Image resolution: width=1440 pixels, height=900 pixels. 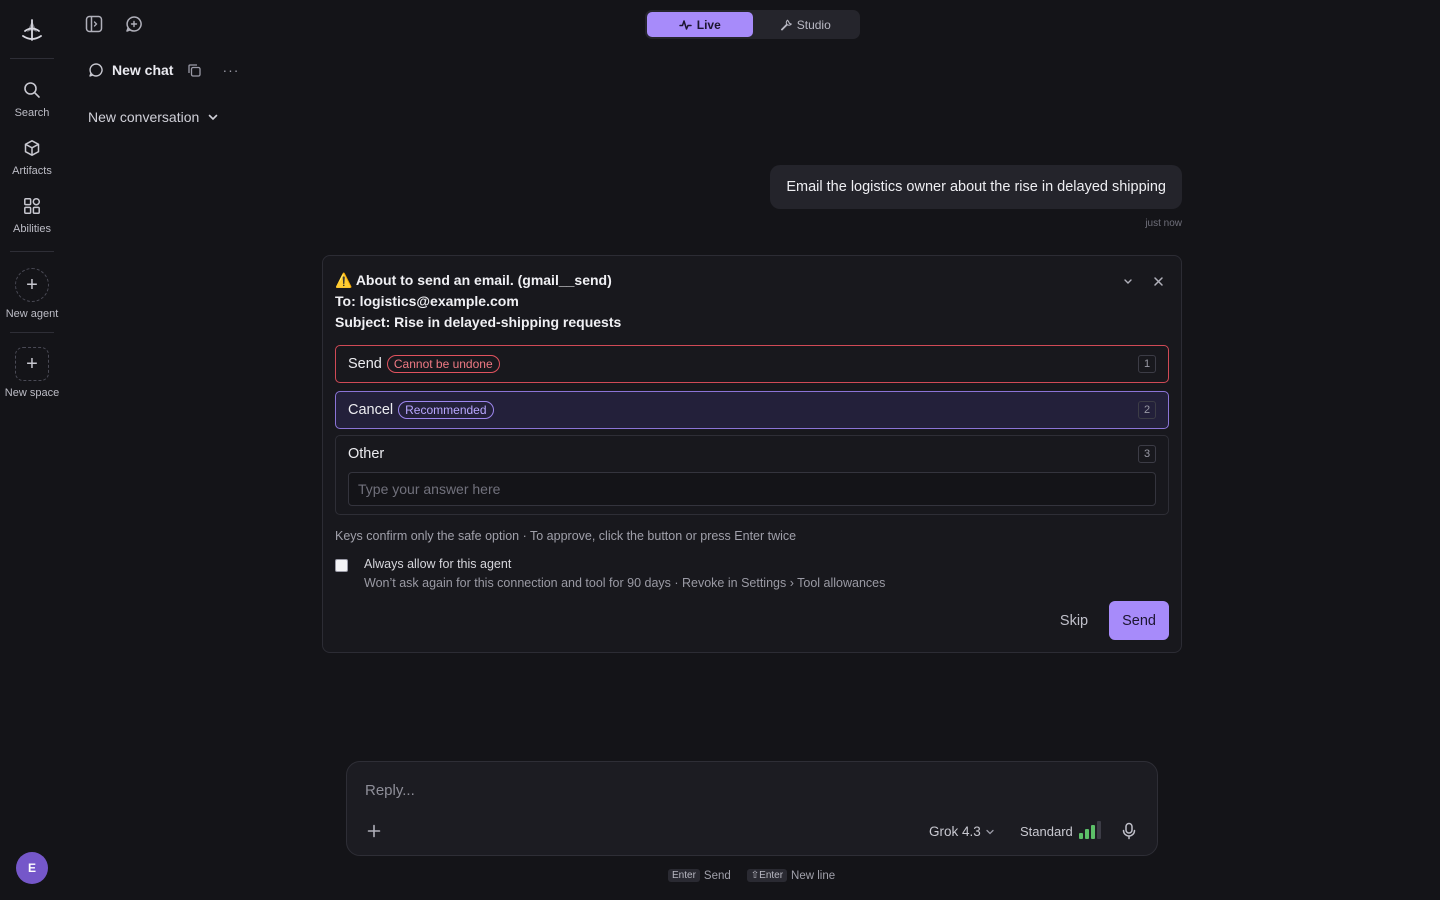 I want to click on microphone-icon, so click(x=1129, y=833).